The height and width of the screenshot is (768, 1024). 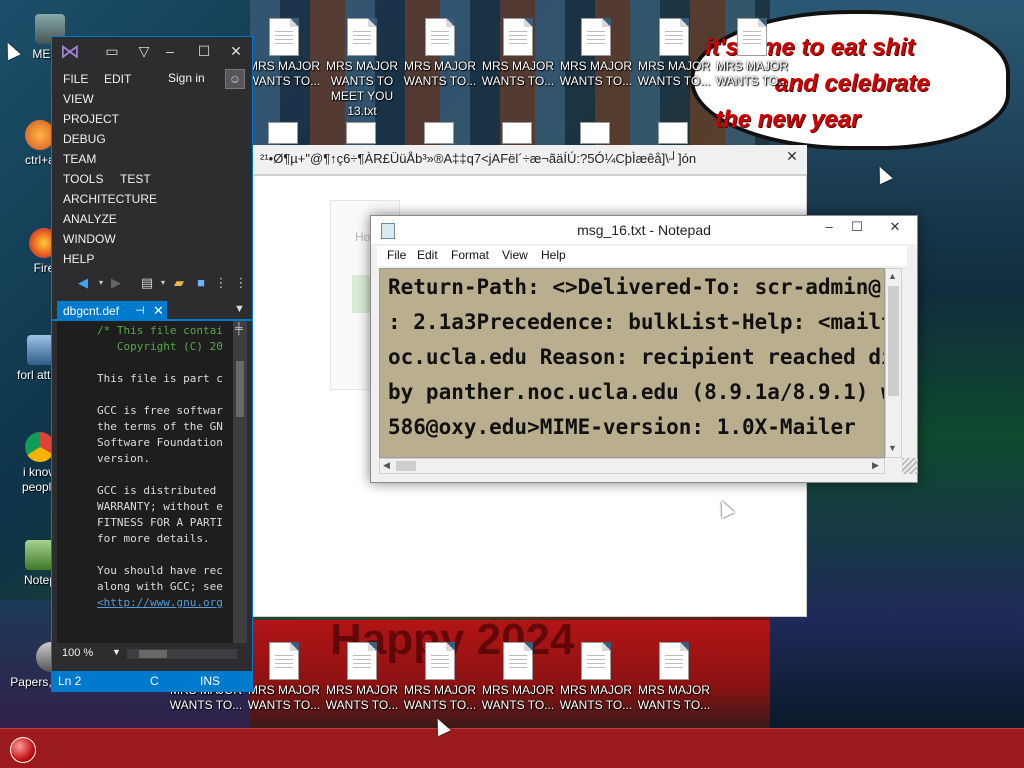 What do you see at coordinates (77, 482) in the screenshot?
I see `editor-gutter` at bounding box center [77, 482].